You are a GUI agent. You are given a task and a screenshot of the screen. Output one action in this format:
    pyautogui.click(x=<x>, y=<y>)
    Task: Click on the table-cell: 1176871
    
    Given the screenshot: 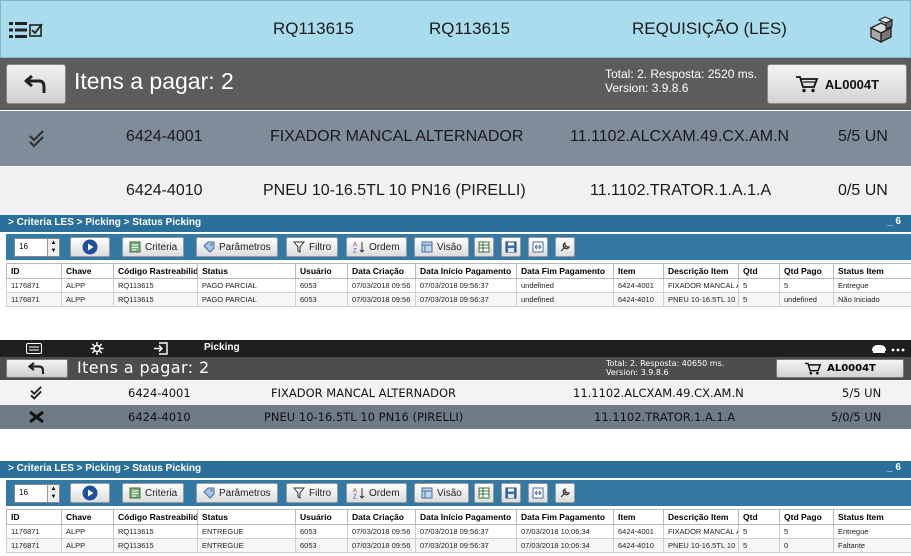 What is the action you would take?
    pyautogui.click(x=34, y=545)
    